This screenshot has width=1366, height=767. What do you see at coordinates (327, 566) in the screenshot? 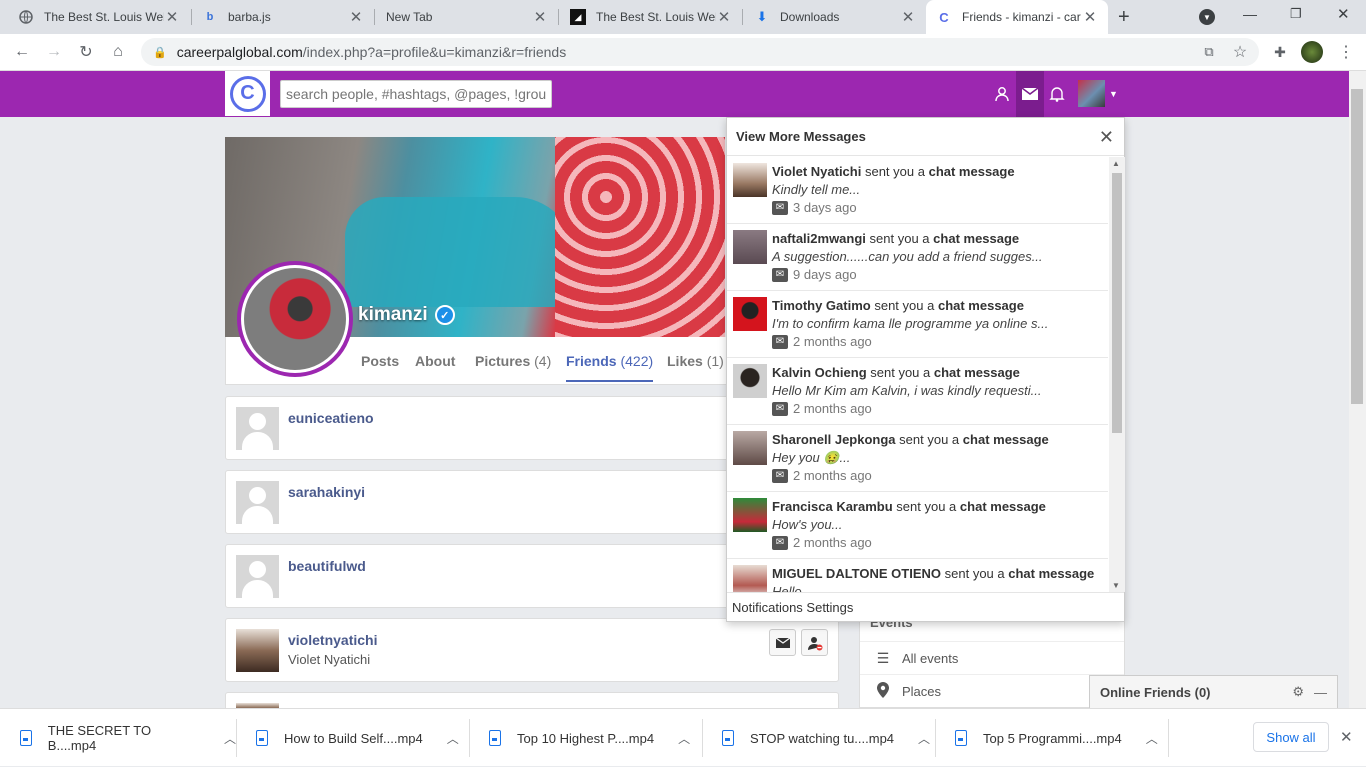
I see `friend-username: beautifulwd` at bounding box center [327, 566].